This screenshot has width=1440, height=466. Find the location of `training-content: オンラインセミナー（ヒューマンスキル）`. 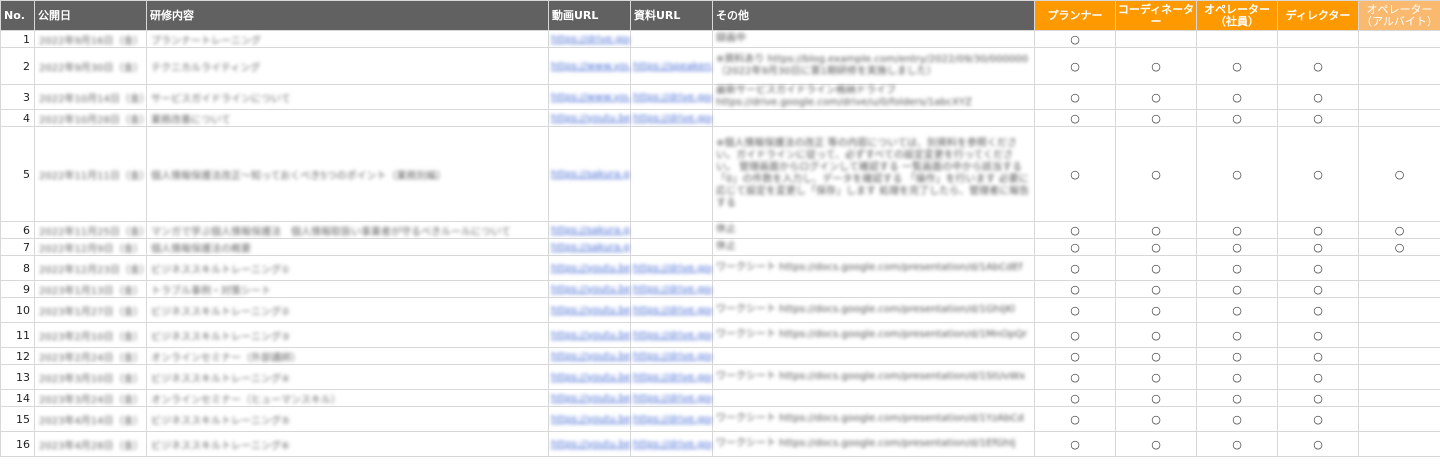

training-content: オンラインセミナー（ヒューマンスキル） is located at coordinates (347, 398).